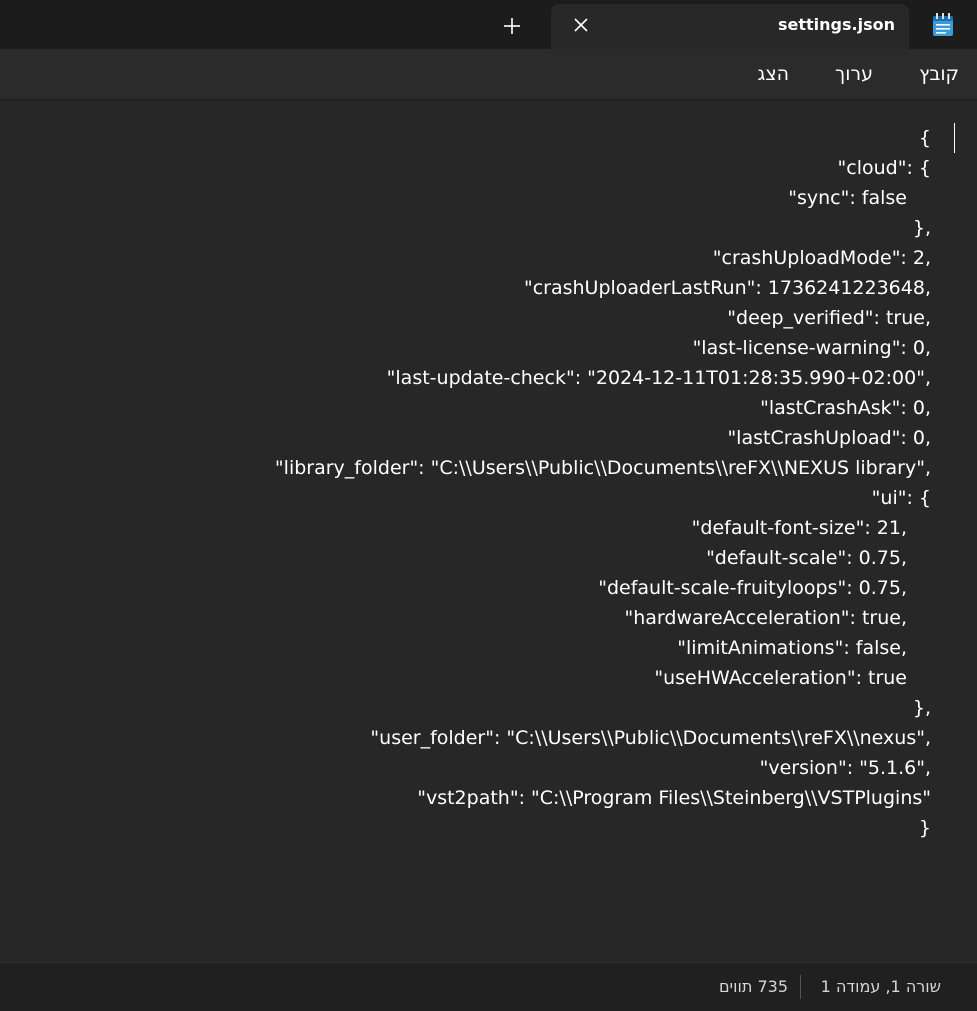 This screenshot has width=977, height=1011. Describe the element at coordinates (847, 198) in the screenshot. I see `editor-line: "sync": false` at that location.